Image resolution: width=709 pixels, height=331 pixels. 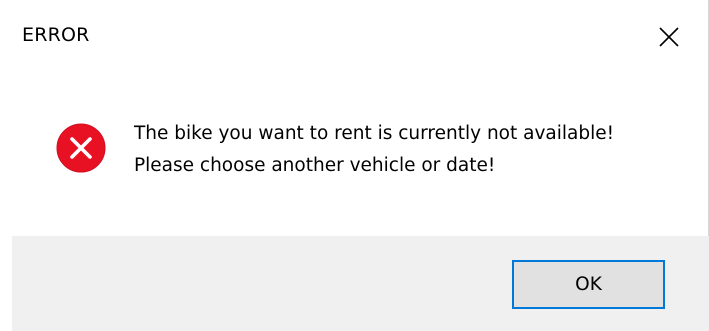 I want to click on message-line-2: Please choose another vehicle or date!, so click(x=315, y=165).